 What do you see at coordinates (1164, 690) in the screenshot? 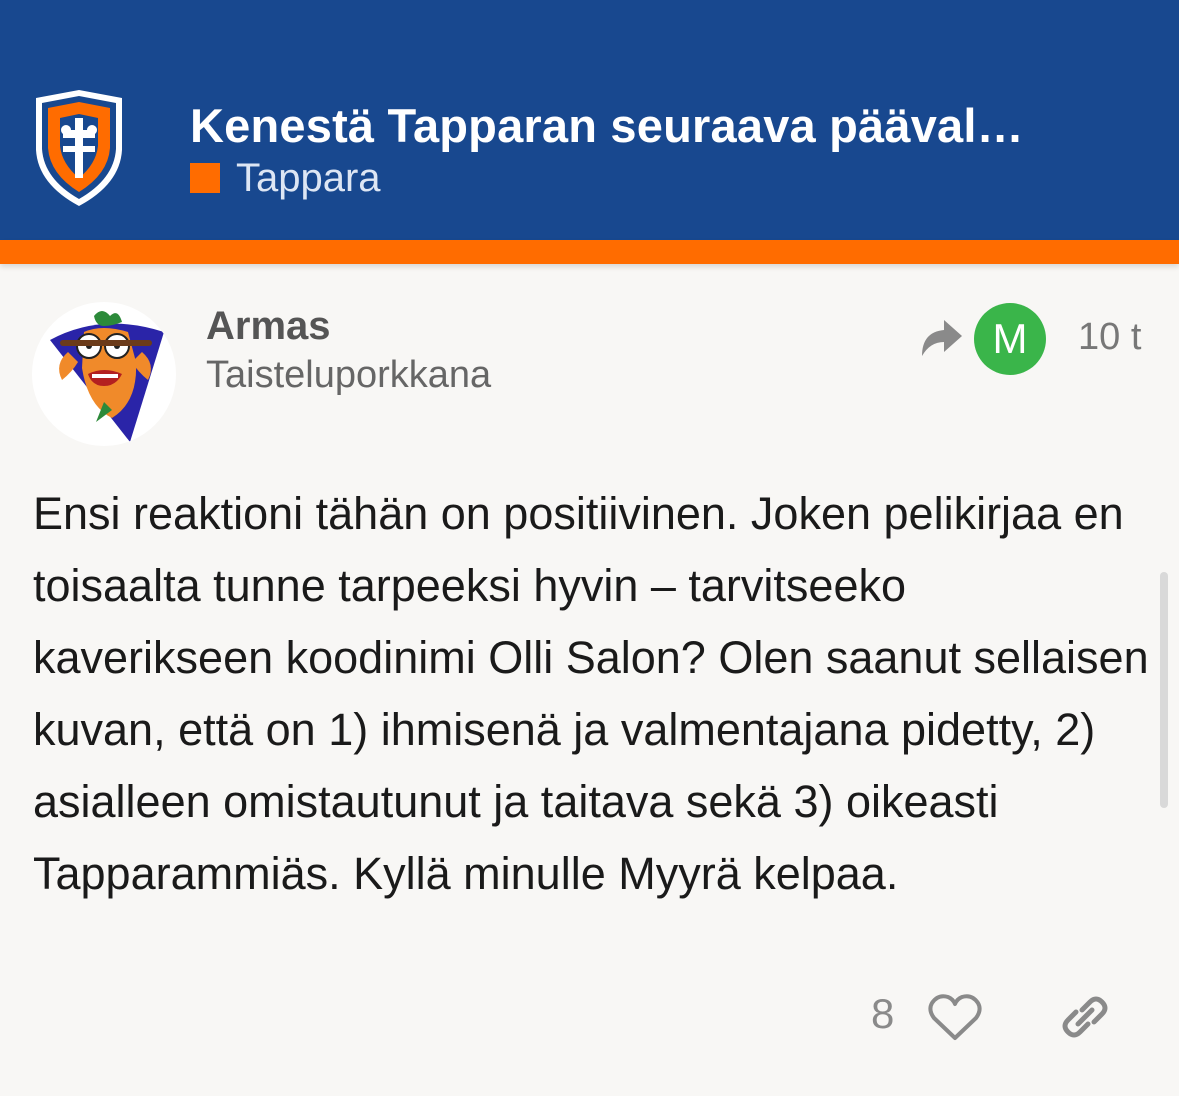
I see `scrollbar` at bounding box center [1164, 690].